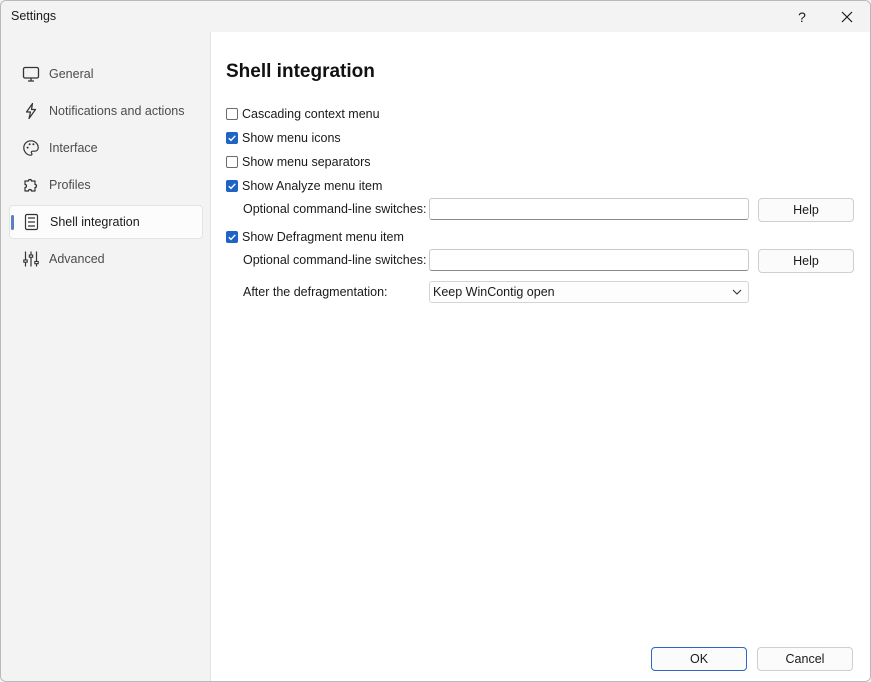 The image size is (871, 682). Describe the element at coordinates (31, 74) in the screenshot. I see `monitor-icon` at that location.